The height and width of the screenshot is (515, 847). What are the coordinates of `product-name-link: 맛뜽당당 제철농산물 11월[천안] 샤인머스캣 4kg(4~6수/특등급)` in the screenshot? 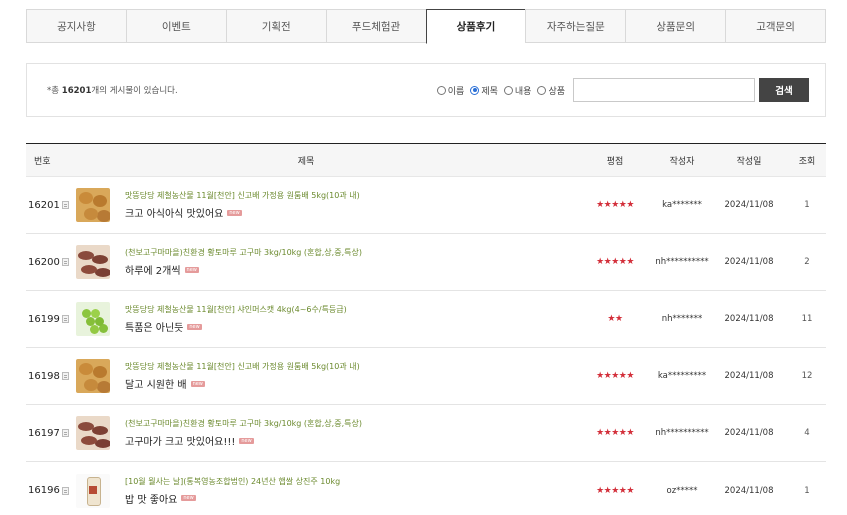 It's located at (236, 309).